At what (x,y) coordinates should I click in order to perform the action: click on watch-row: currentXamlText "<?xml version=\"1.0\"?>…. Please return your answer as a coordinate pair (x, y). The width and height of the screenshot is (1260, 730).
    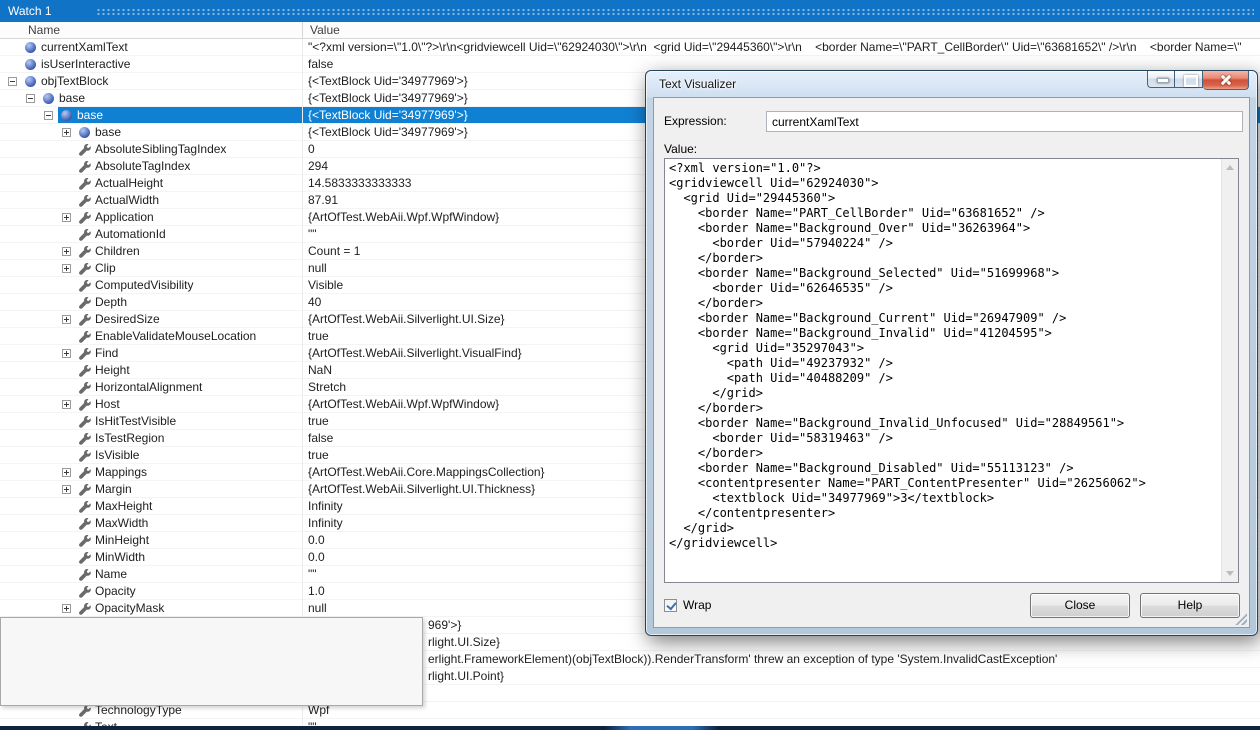
    Looking at the image, I should click on (630, 47).